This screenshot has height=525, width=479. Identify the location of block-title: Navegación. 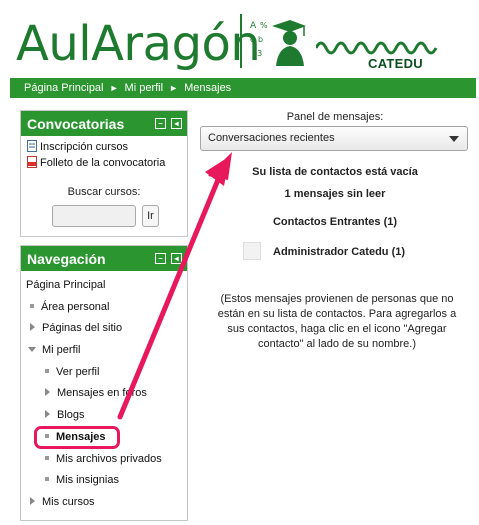
(66, 259).